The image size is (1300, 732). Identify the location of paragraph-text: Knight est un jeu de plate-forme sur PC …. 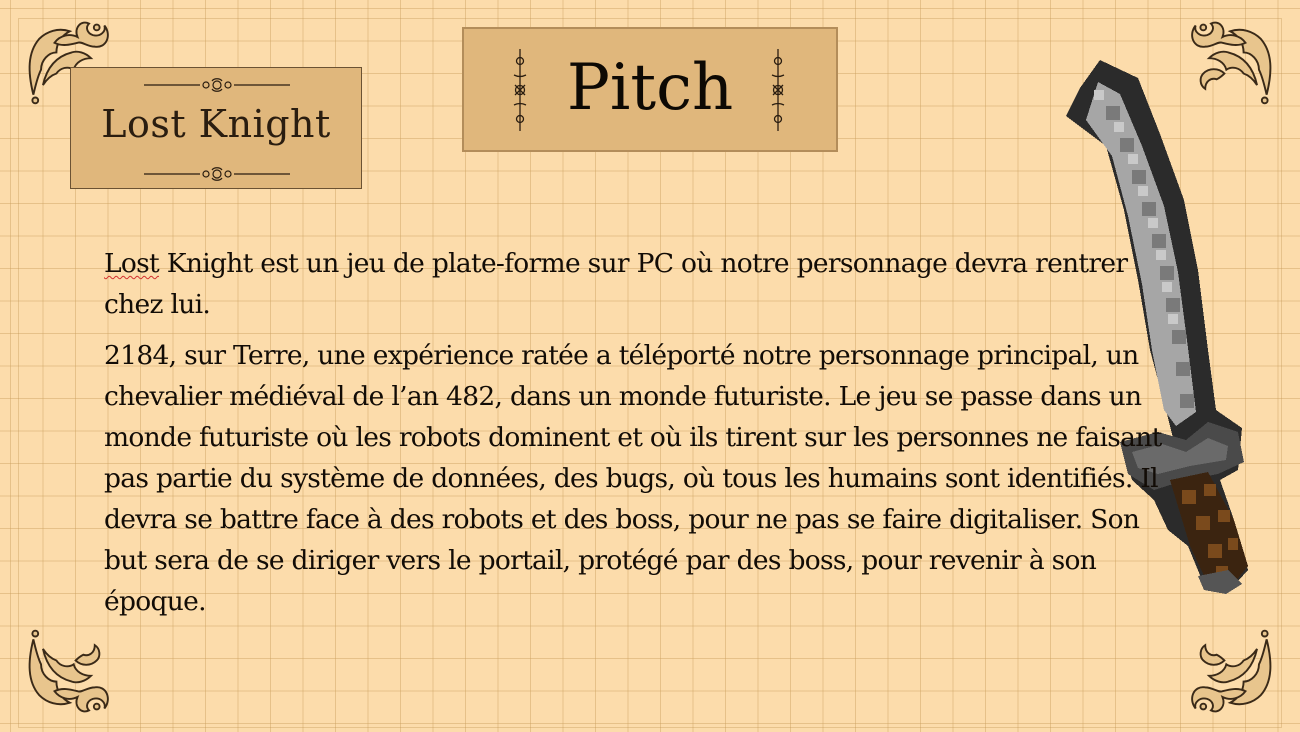
(616, 284).